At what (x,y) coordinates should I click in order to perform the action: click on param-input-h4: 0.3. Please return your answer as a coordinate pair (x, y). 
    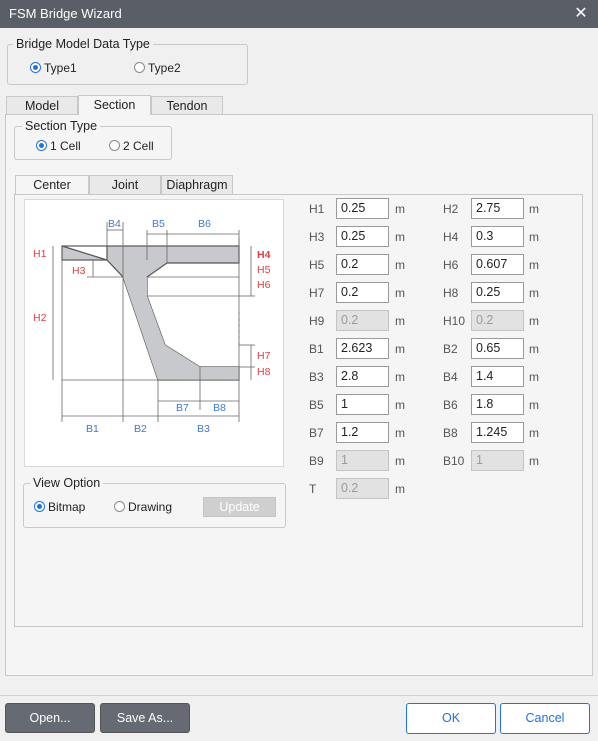
    Looking at the image, I should click on (497, 236).